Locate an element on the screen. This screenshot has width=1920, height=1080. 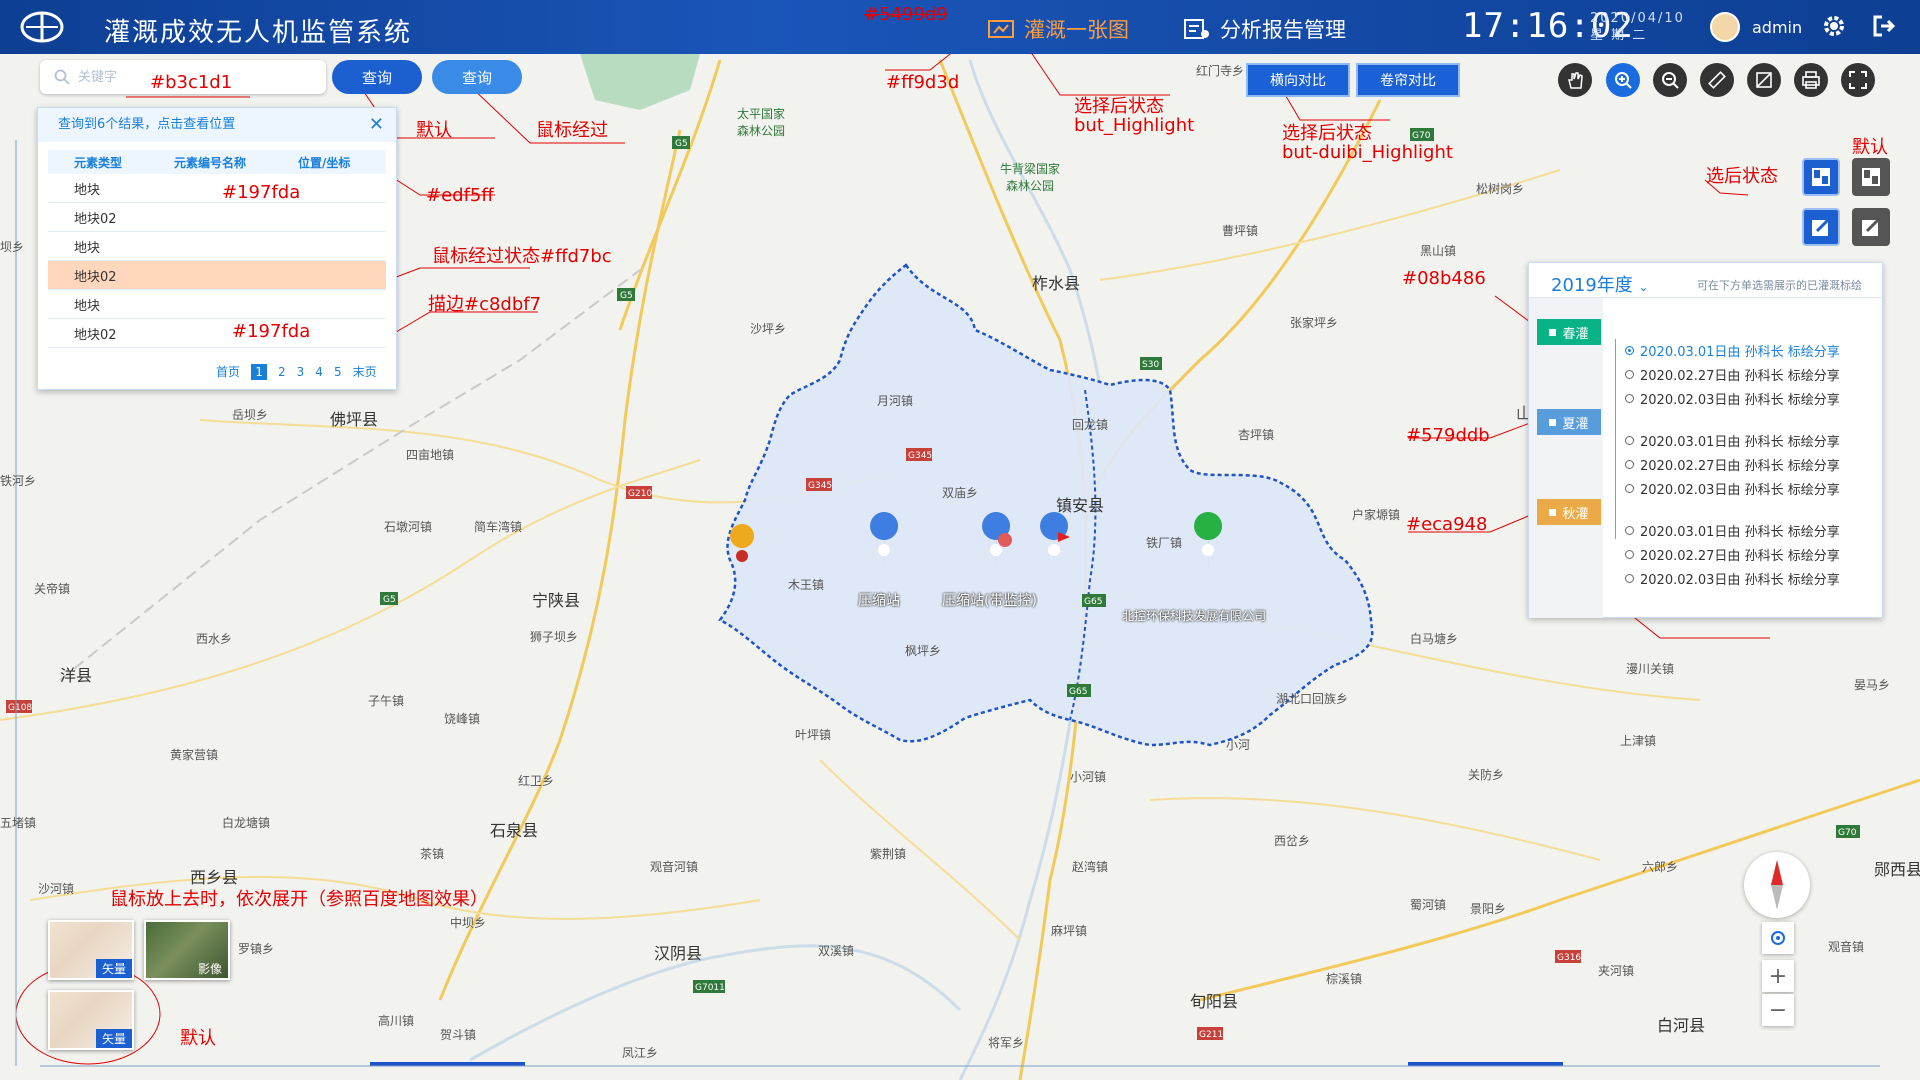
basemap-vector-default: 矢量 is located at coordinates (91, 1020).